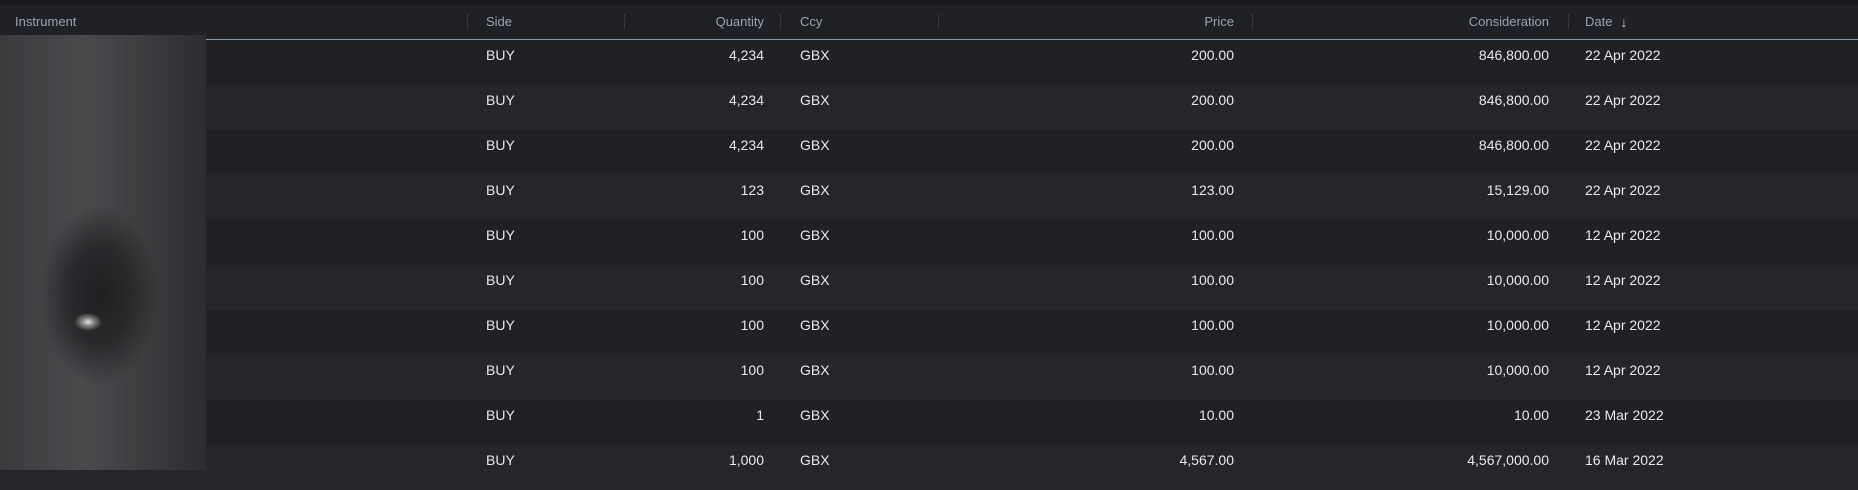 The height and width of the screenshot is (490, 1858). What do you see at coordinates (752, 190) in the screenshot?
I see `cell-quantity: 123` at bounding box center [752, 190].